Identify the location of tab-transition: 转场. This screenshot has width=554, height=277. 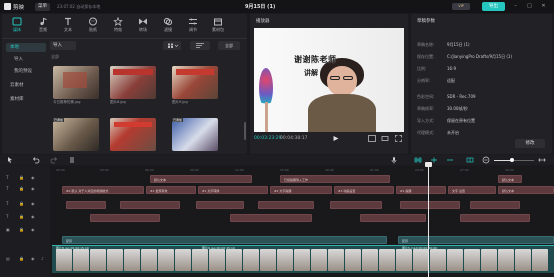
(143, 26).